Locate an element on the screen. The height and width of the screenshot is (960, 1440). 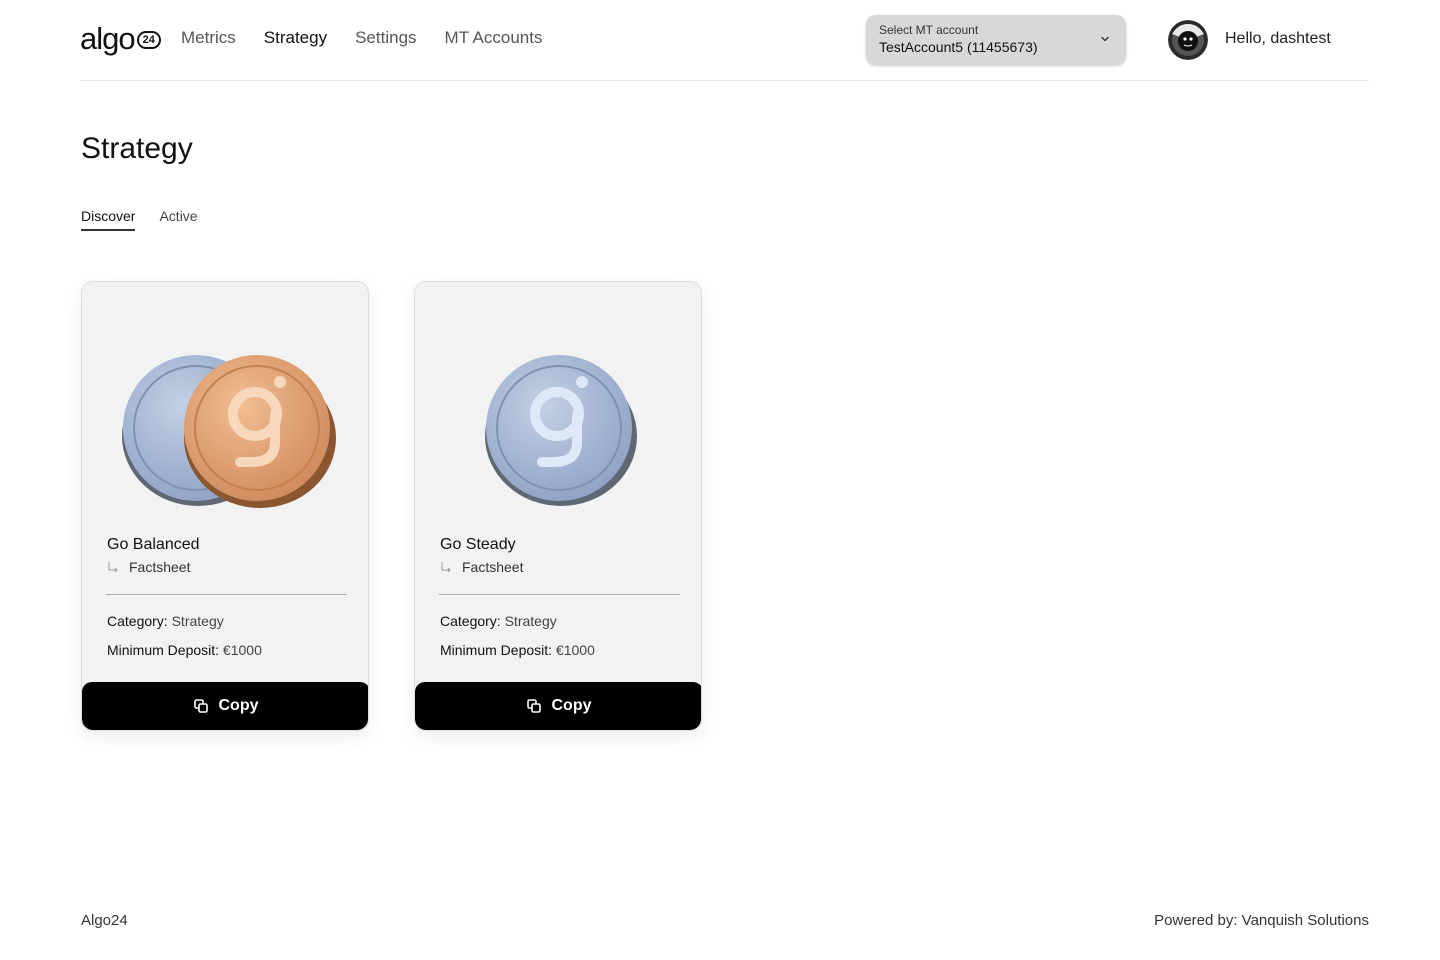
nav-strategy: Strategy is located at coordinates (295, 38).